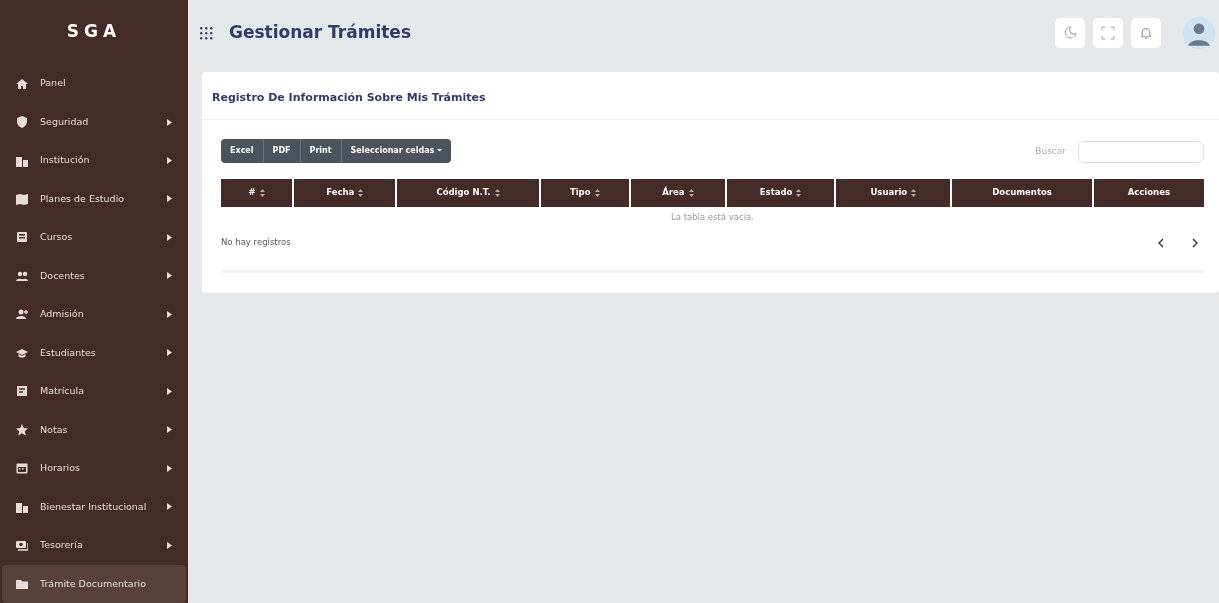  Describe the element at coordinates (258, 192) in the screenshot. I see `column-header: #` at that location.